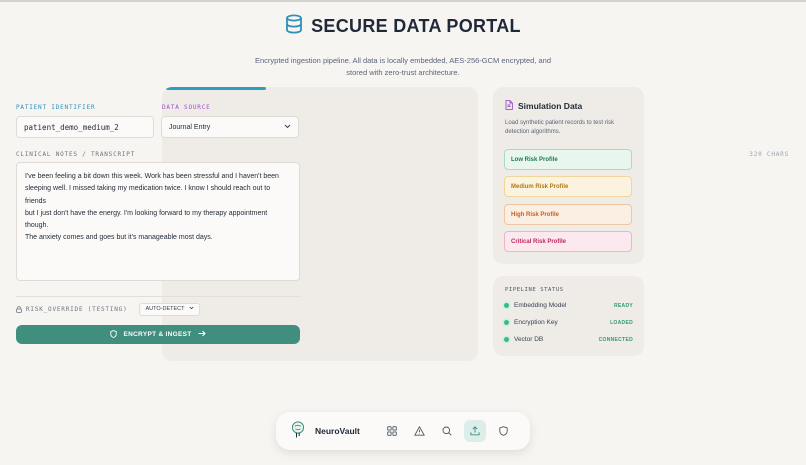  I want to click on search-icon, so click(447, 431).